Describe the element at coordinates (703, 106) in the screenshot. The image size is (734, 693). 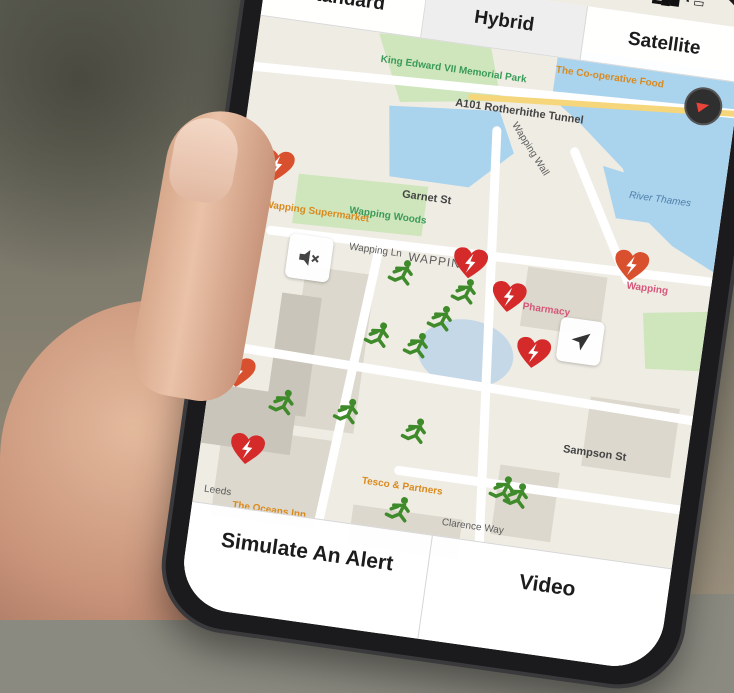
I see `compass-needle` at that location.